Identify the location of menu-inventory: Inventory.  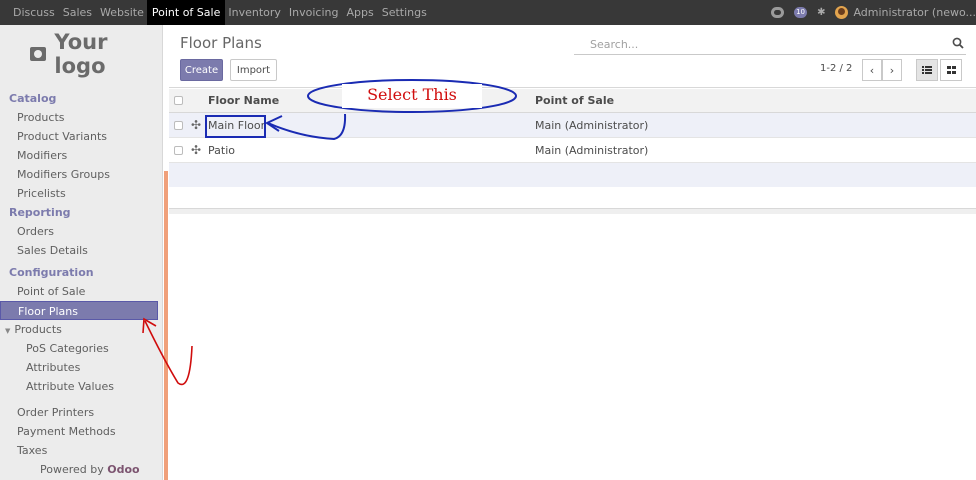
(254, 12).